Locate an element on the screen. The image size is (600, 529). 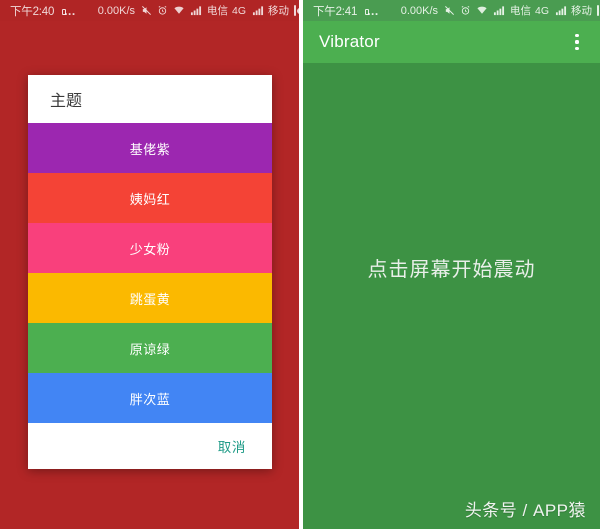
theme-option-label: 少女粉 is located at coordinates (150, 249).